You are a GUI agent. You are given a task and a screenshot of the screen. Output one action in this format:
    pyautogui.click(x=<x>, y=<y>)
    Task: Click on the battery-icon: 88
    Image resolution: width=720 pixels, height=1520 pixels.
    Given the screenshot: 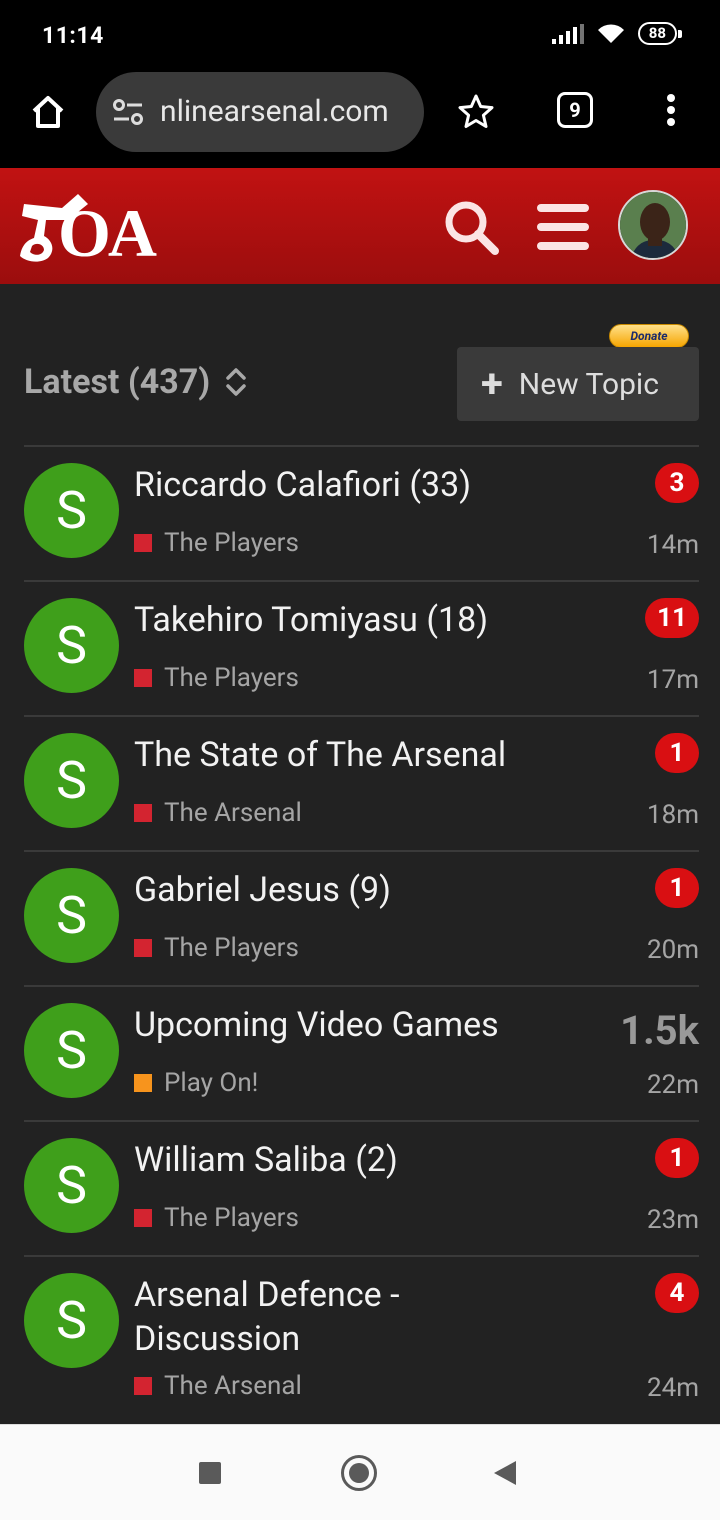 What is the action you would take?
    pyautogui.click(x=659, y=33)
    